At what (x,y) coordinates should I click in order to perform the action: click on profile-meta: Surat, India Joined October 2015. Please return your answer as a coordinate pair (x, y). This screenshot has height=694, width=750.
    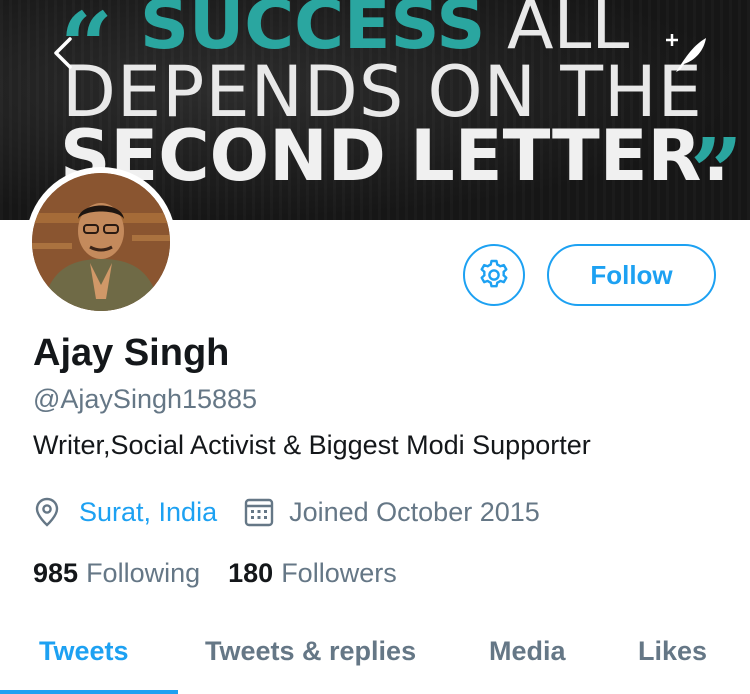
    Looking at the image, I should click on (286, 512).